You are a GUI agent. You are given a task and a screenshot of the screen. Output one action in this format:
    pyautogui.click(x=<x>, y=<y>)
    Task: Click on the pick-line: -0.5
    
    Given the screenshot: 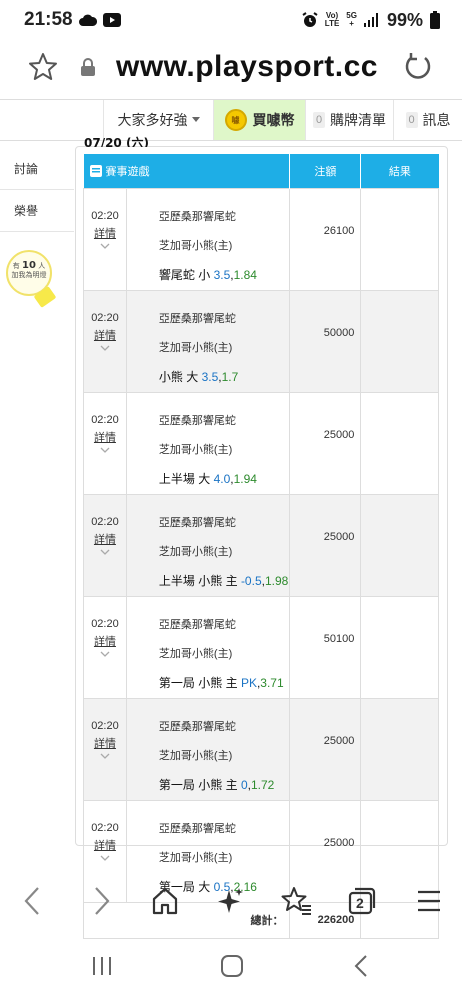 What is the action you would take?
    pyautogui.click(x=251, y=580)
    